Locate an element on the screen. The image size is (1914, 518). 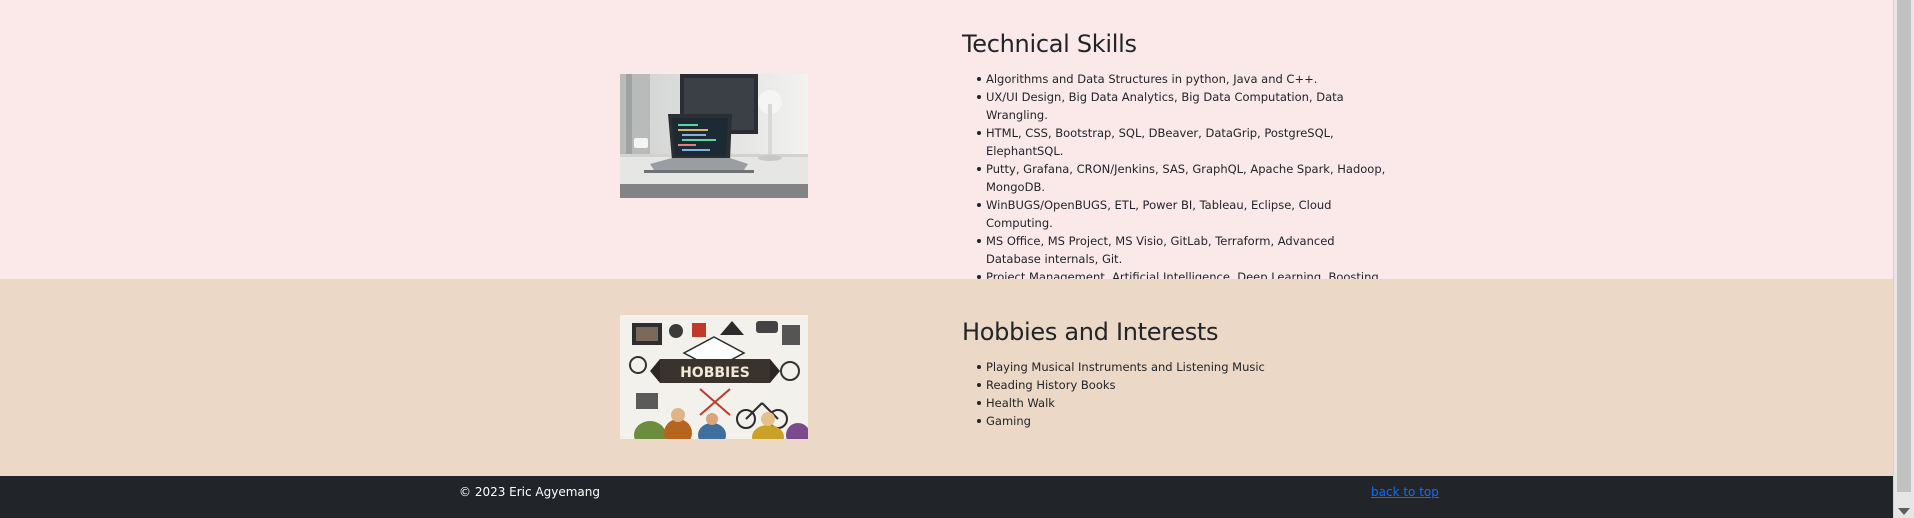
scrollbar-thumb is located at coordinates (1904, 246).